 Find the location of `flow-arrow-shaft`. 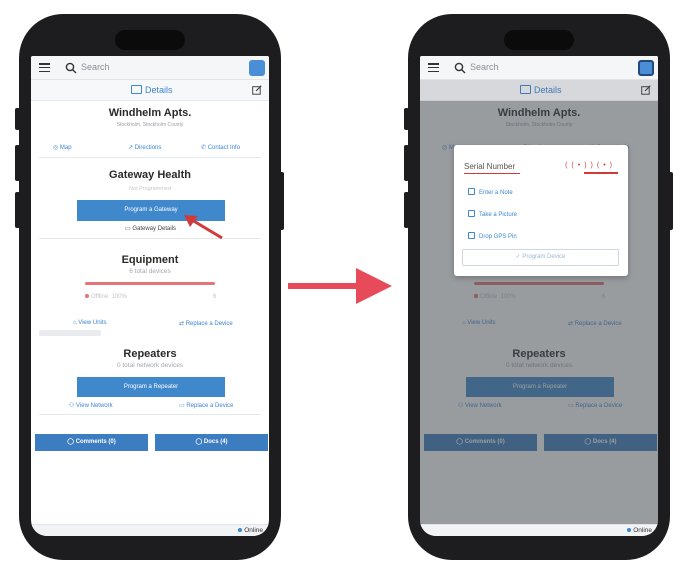

flow-arrow-shaft is located at coordinates (323, 286).